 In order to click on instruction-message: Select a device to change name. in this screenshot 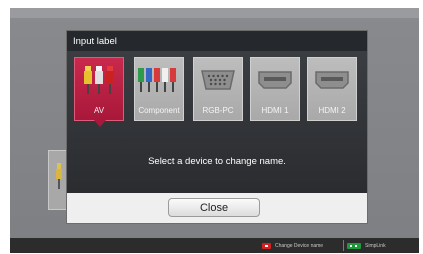, I will do `click(217, 161)`.